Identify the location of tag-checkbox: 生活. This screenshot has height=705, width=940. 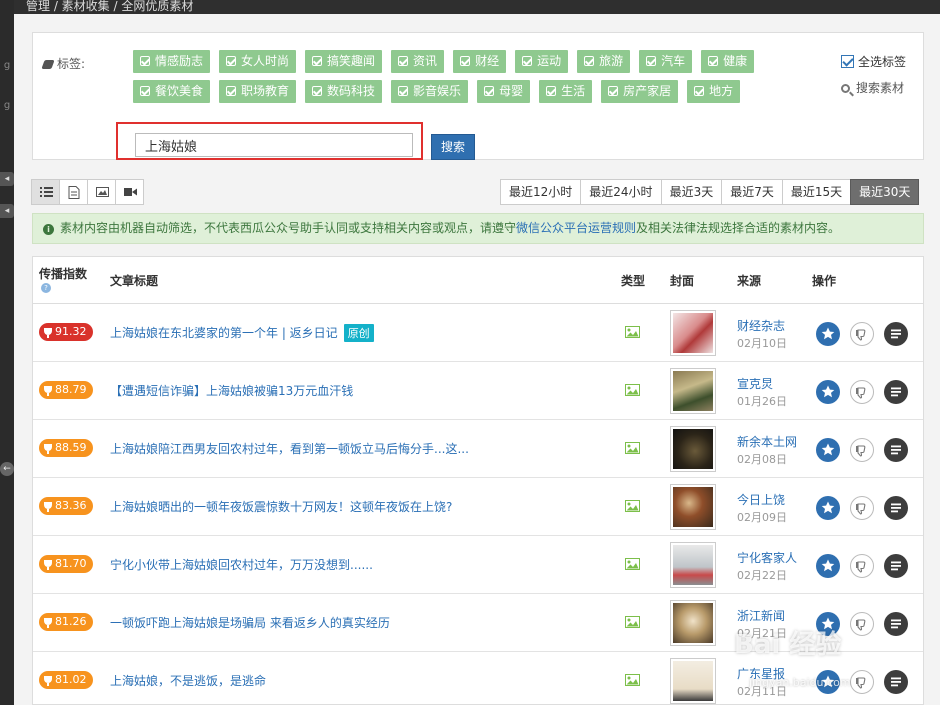
(566, 91).